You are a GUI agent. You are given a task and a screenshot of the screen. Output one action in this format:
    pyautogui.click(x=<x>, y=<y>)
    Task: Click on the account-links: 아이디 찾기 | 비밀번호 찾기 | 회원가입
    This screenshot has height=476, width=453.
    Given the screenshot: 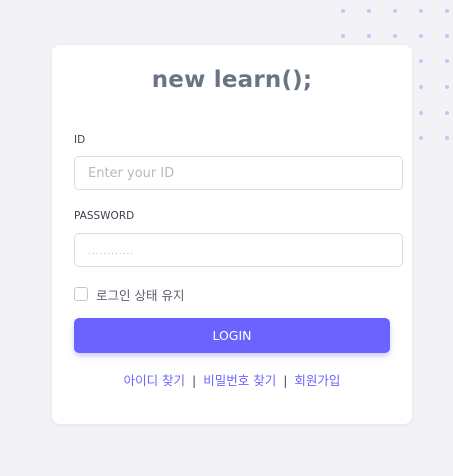 What is the action you would take?
    pyautogui.click(x=232, y=379)
    